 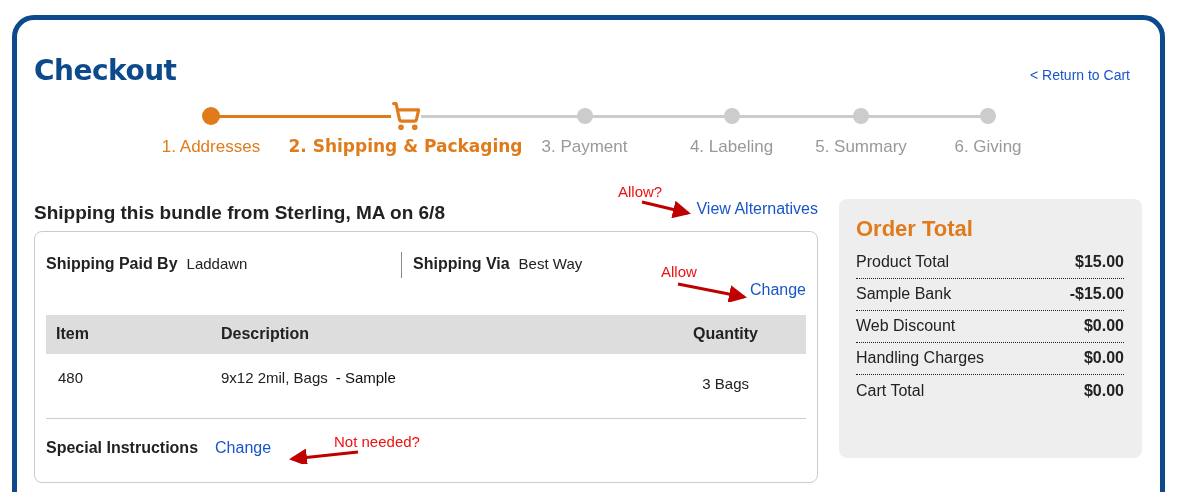 I want to click on column-header: Quantity, so click(x=725, y=334).